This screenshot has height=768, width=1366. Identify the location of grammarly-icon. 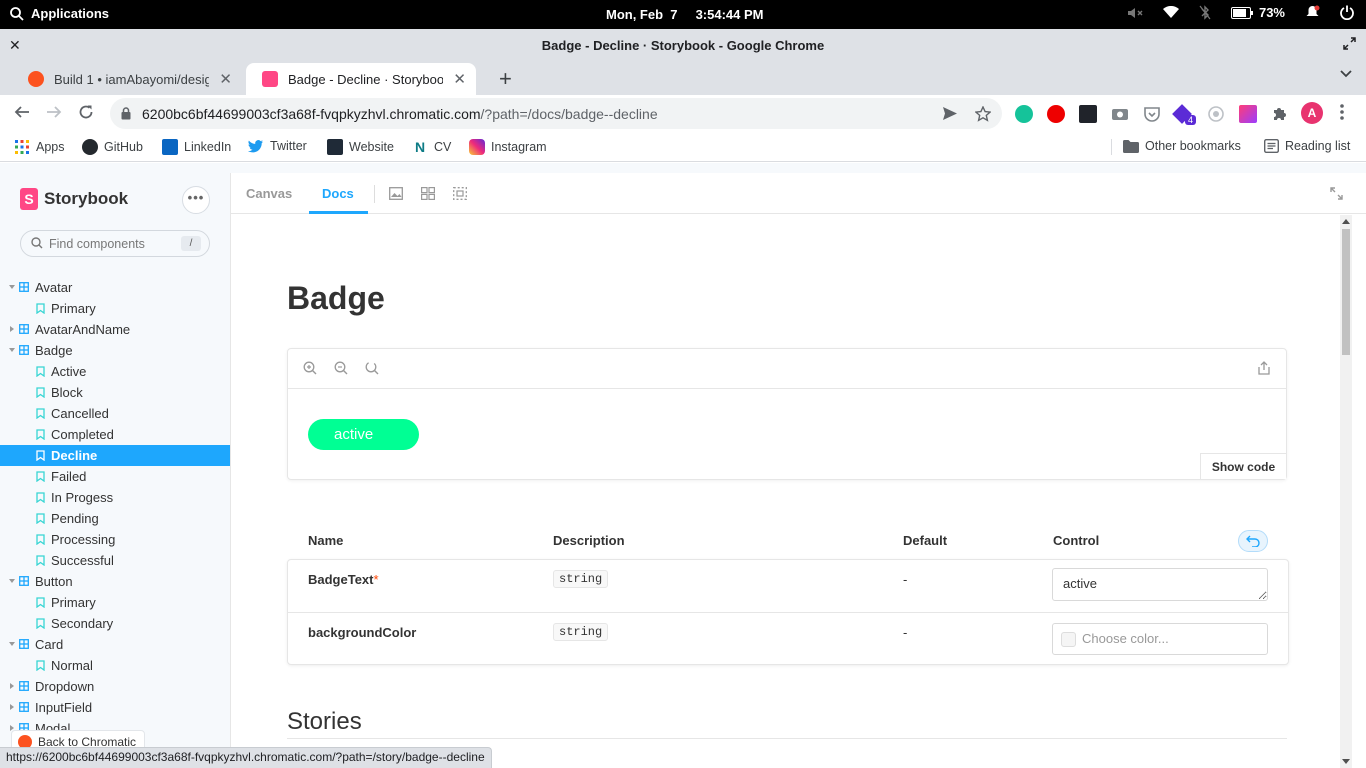
(1024, 114).